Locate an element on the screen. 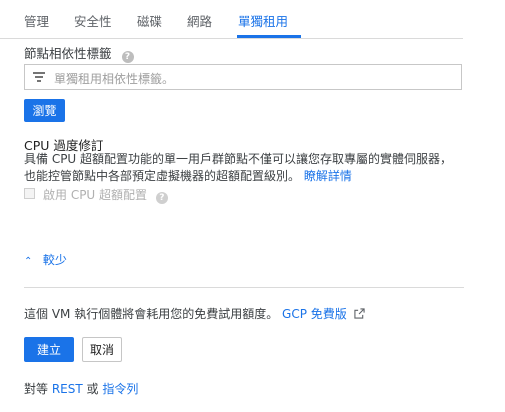 The width and height of the screenshot is (505, 412). learn-more-link: 瞭解詳情 is located at coordinates (328, 176).